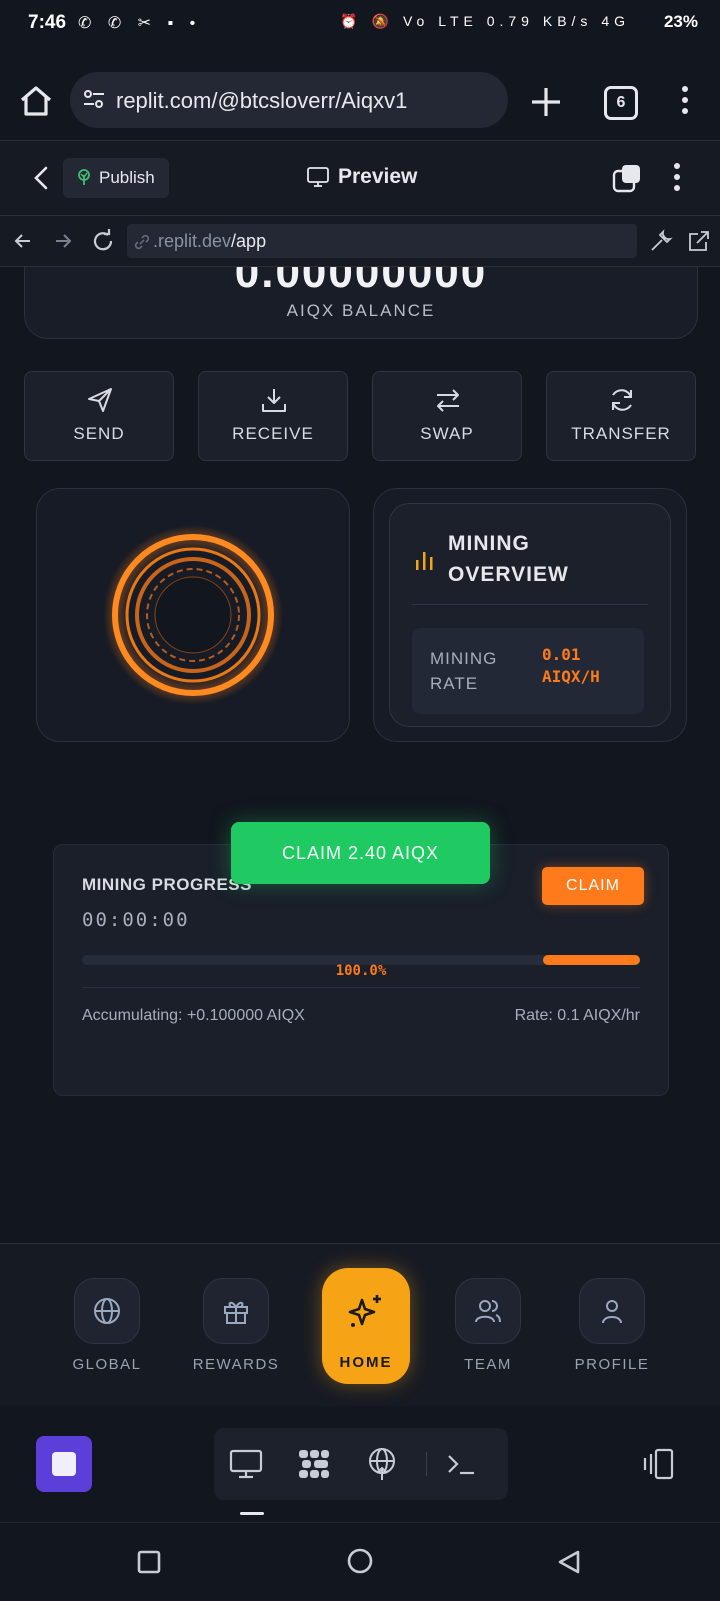  Describe the element at coordinates (680, 21) in the screenshot. I see `battery-level: 23%` at that location.